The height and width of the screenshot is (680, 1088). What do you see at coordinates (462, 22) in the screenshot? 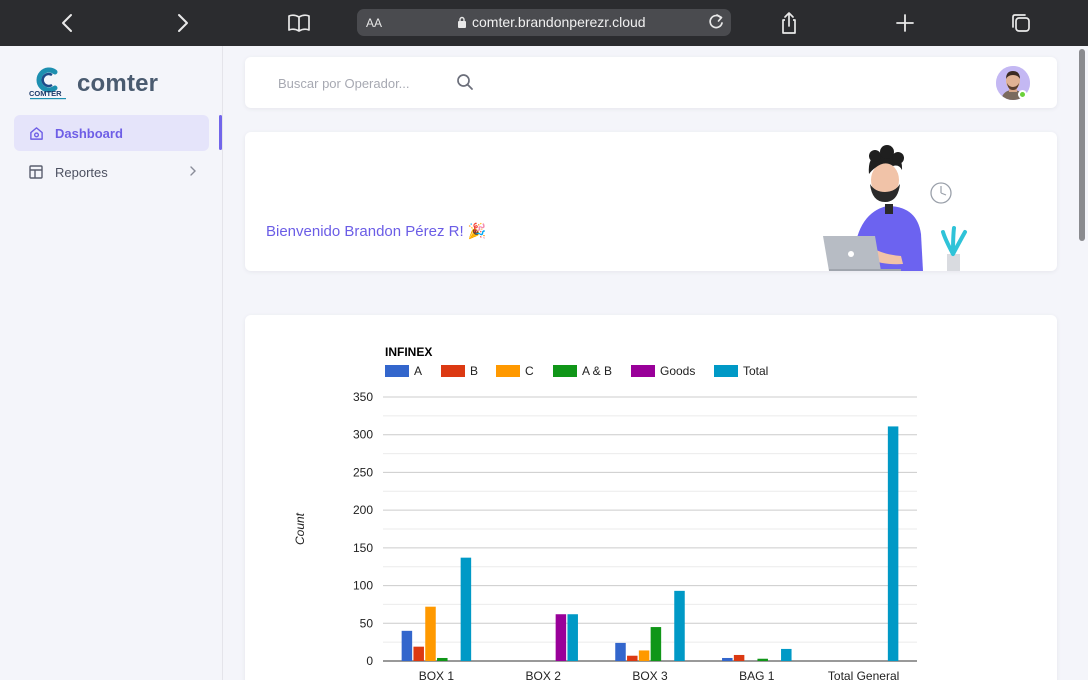
I see `lock-icon` at bounding box center [462, 22].